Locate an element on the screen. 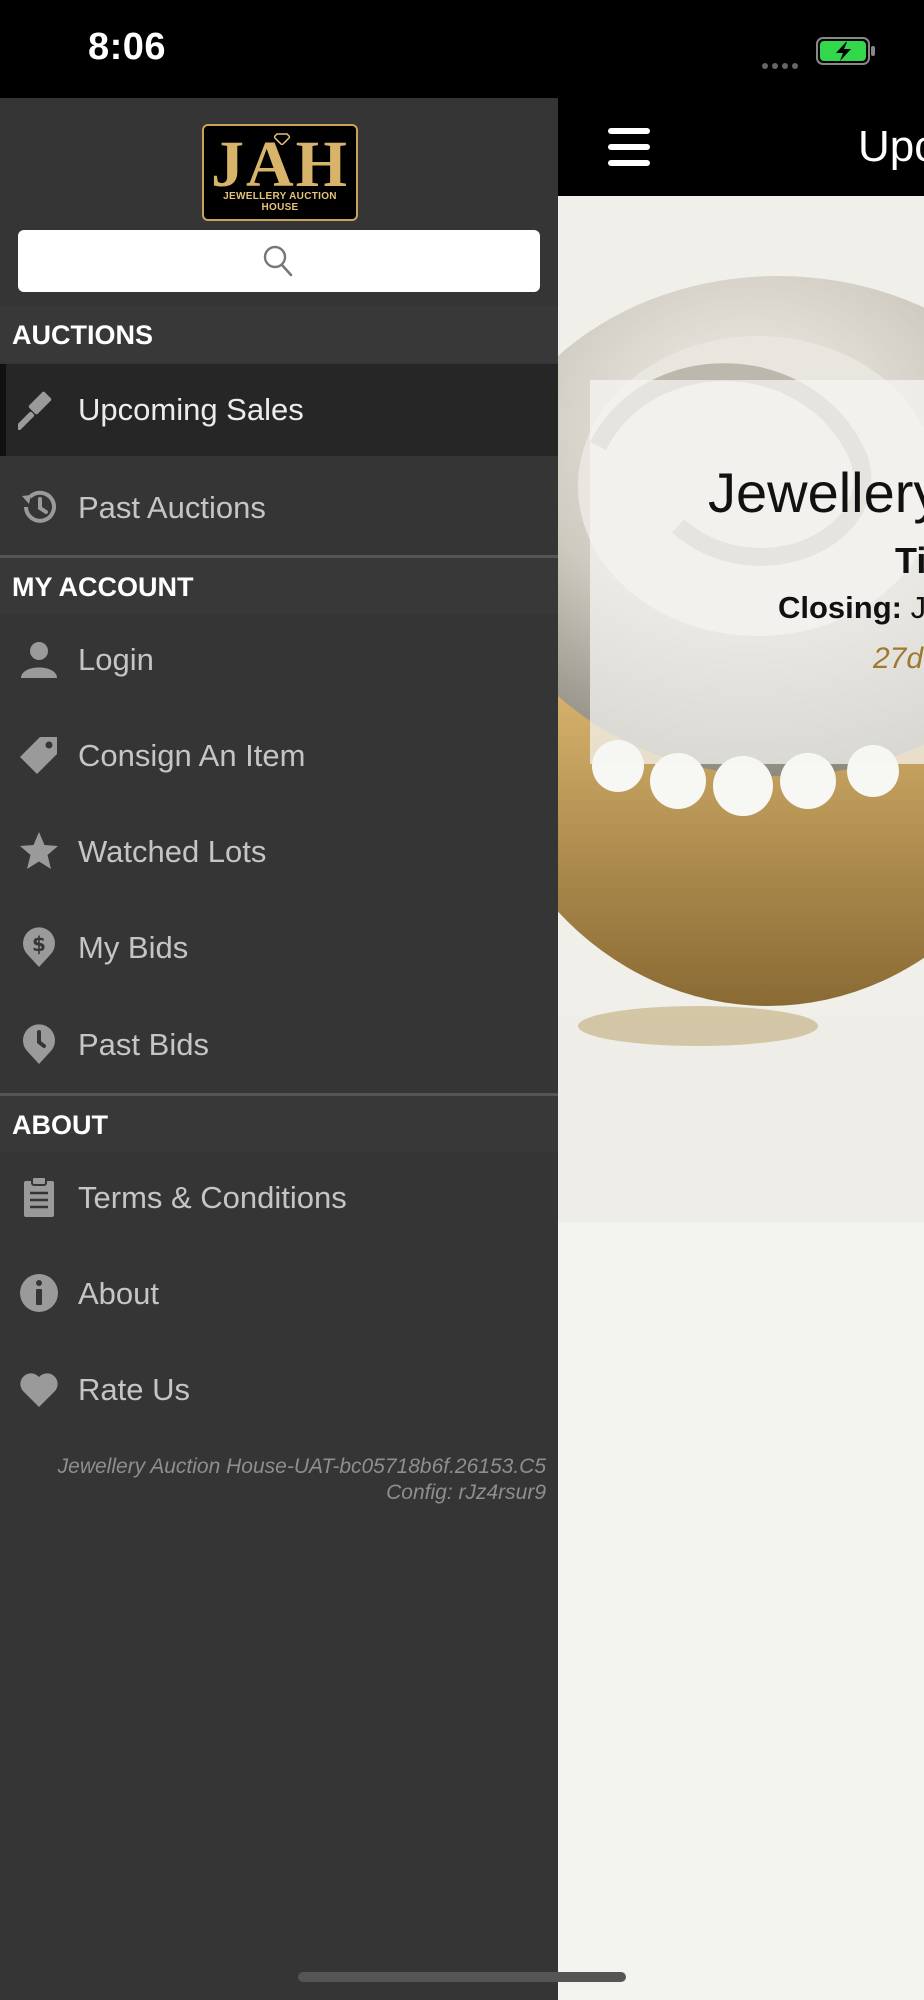 The height and width of the screenshot is (2000, 924). sale-title: Jewellery is located at coordinates (816, 492).